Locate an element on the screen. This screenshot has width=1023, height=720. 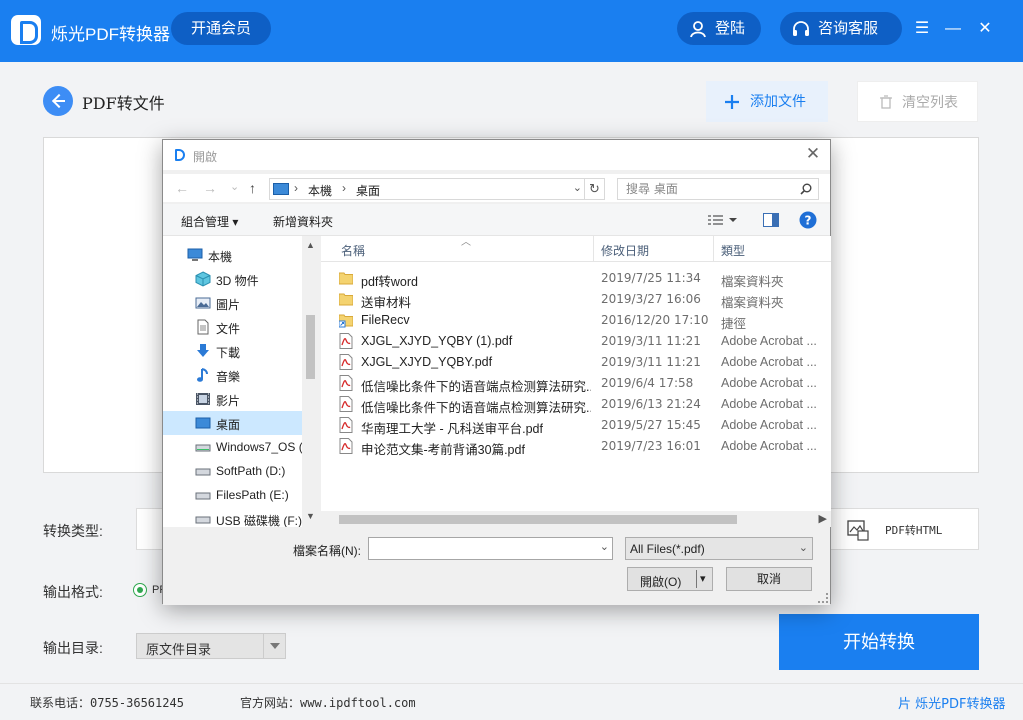
app-logo-icon is located at coordinates (26, 30).